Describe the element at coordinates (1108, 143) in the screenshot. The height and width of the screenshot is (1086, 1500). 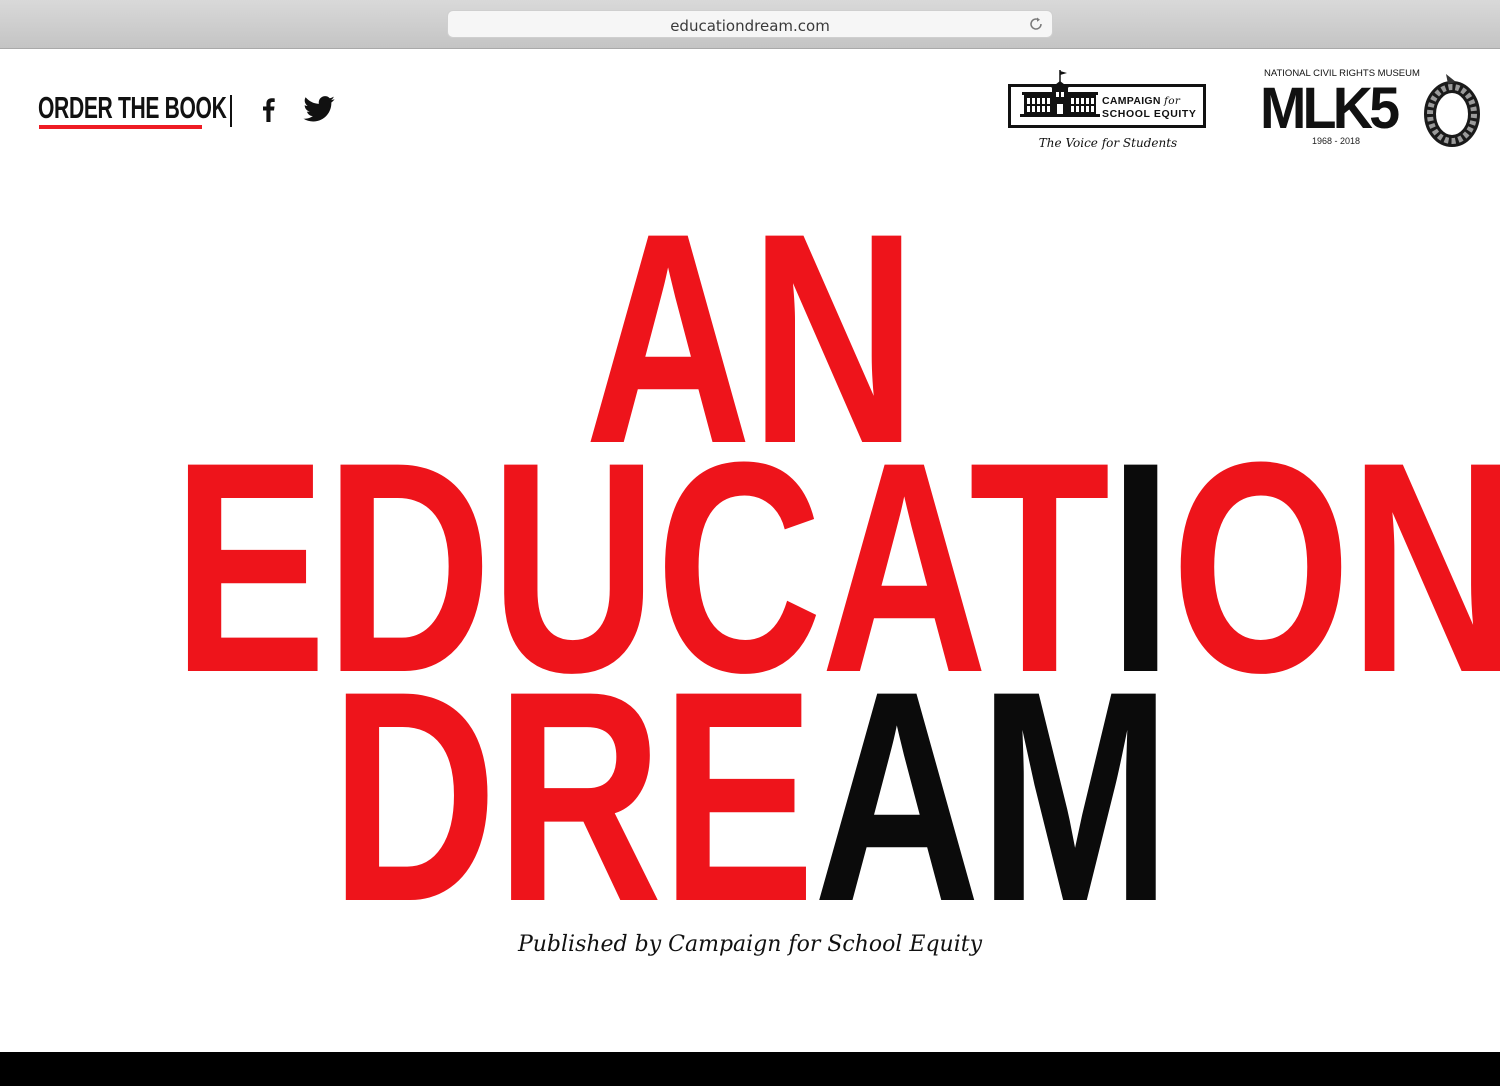
I see `cse-logo-tagline: The Voice for Students` at that location.